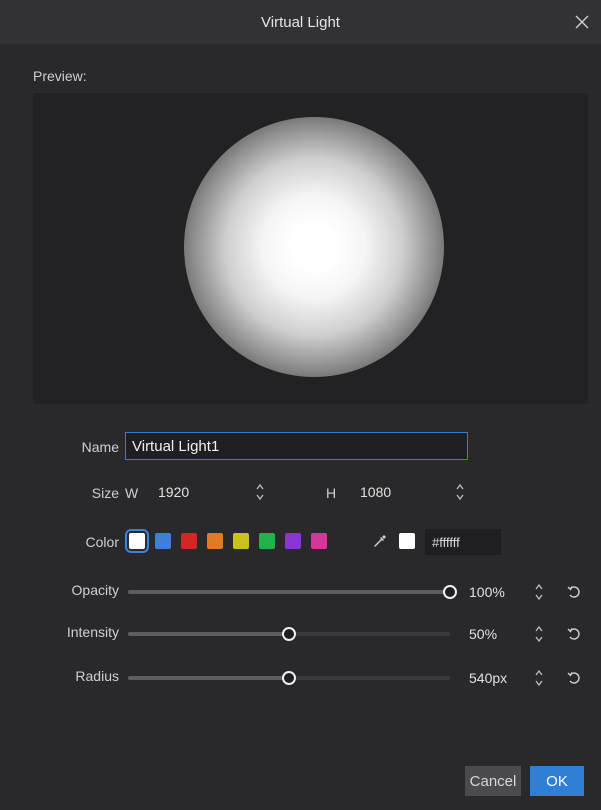 The height and width of the screenshot is (810, 601). I want to click on cancel-button: Cancel, so click(493, 781).